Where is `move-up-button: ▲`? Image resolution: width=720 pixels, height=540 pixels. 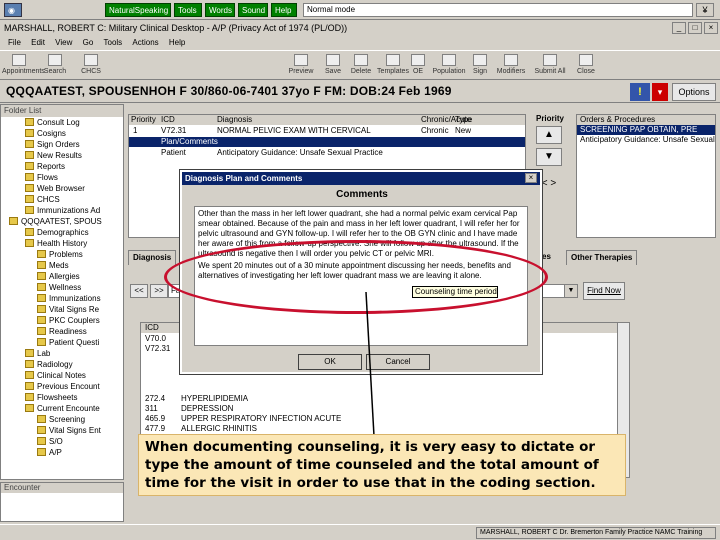 move-up-button: ▲ is located at coordinates (549, 135).